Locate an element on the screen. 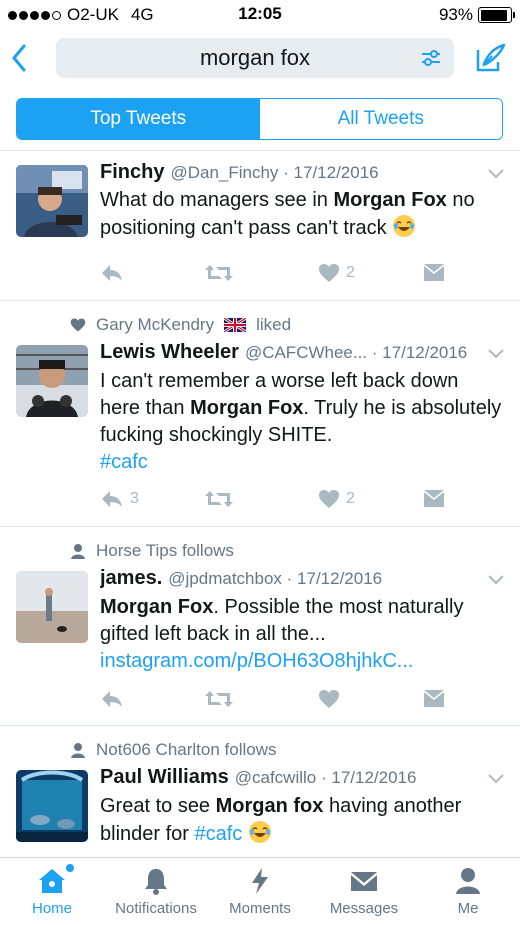  tweet-text-part: Great to see is located at coordinates (158, 806).